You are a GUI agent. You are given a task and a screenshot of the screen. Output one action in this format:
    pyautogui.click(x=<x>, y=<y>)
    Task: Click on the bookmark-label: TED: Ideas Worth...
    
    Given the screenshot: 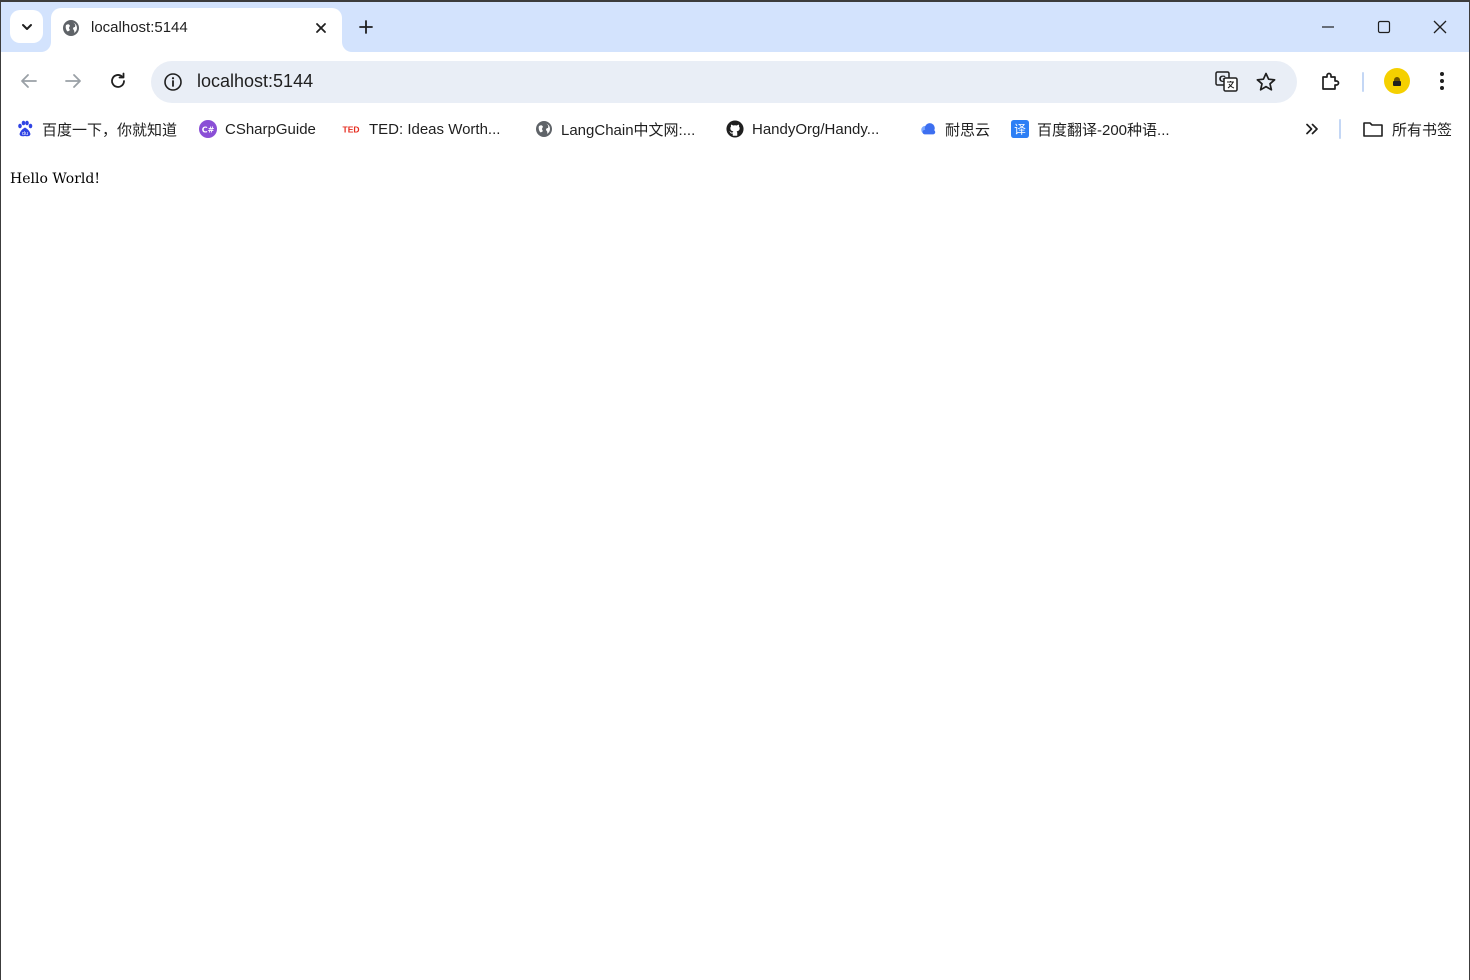 What is the action you would take?
    pyautogui.click(x=435, y=129)
    